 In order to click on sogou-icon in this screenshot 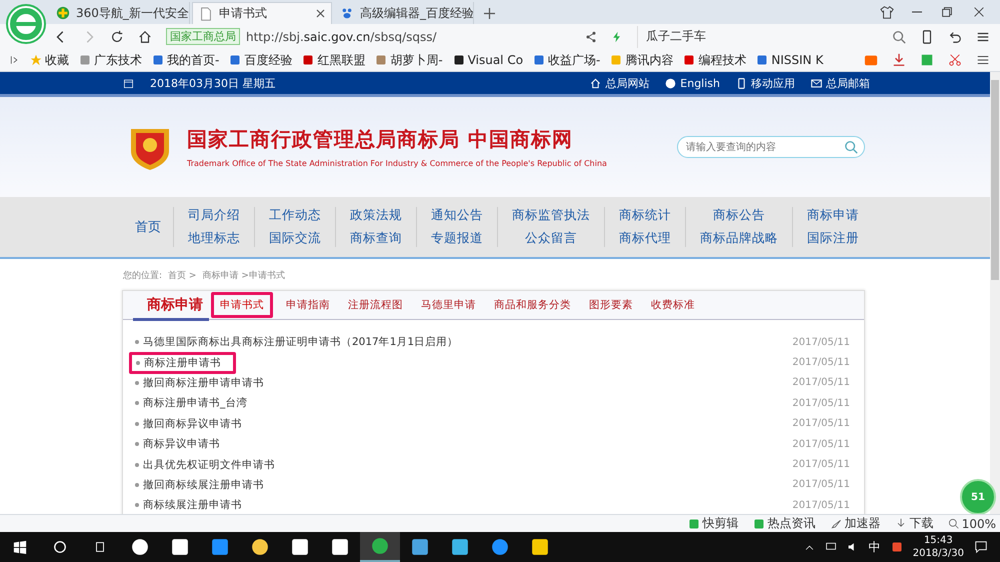, I will do `click(896, 547)`.